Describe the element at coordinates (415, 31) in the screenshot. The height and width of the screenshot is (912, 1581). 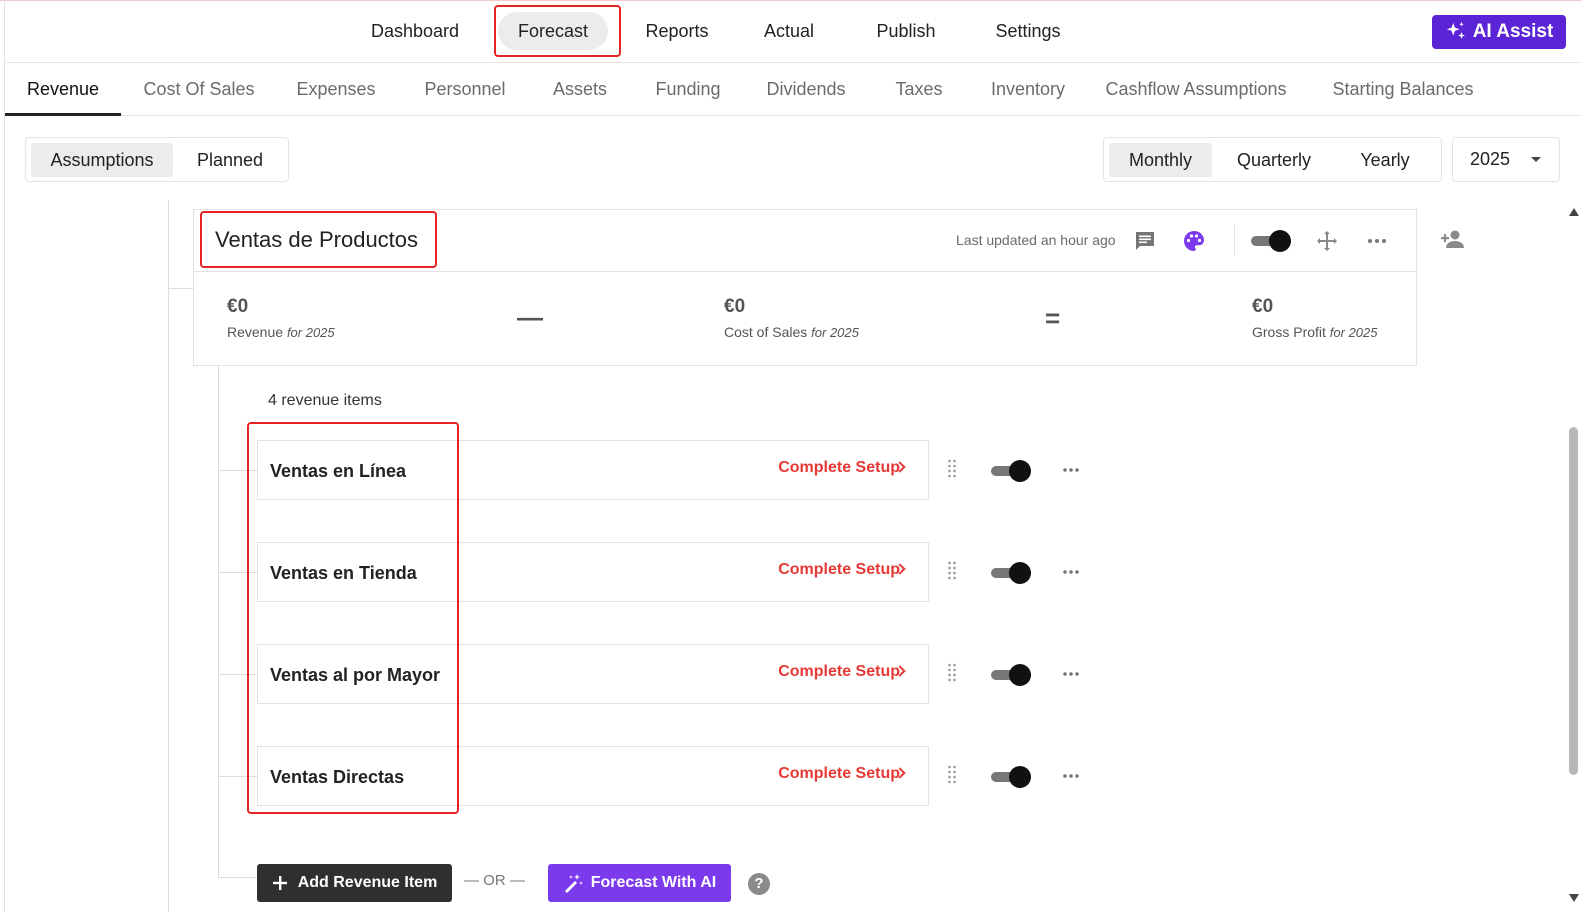
I see `nav-dashboard: Dashboard` at that location.